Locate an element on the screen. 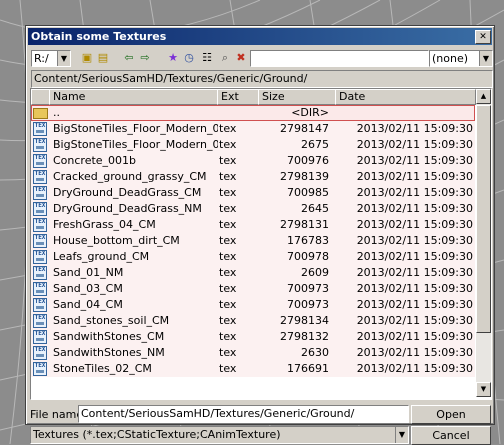 Image resolution: width=504 pixels, height=445 pixels. drive-value: R:/ is located at coordinates (41, 58).